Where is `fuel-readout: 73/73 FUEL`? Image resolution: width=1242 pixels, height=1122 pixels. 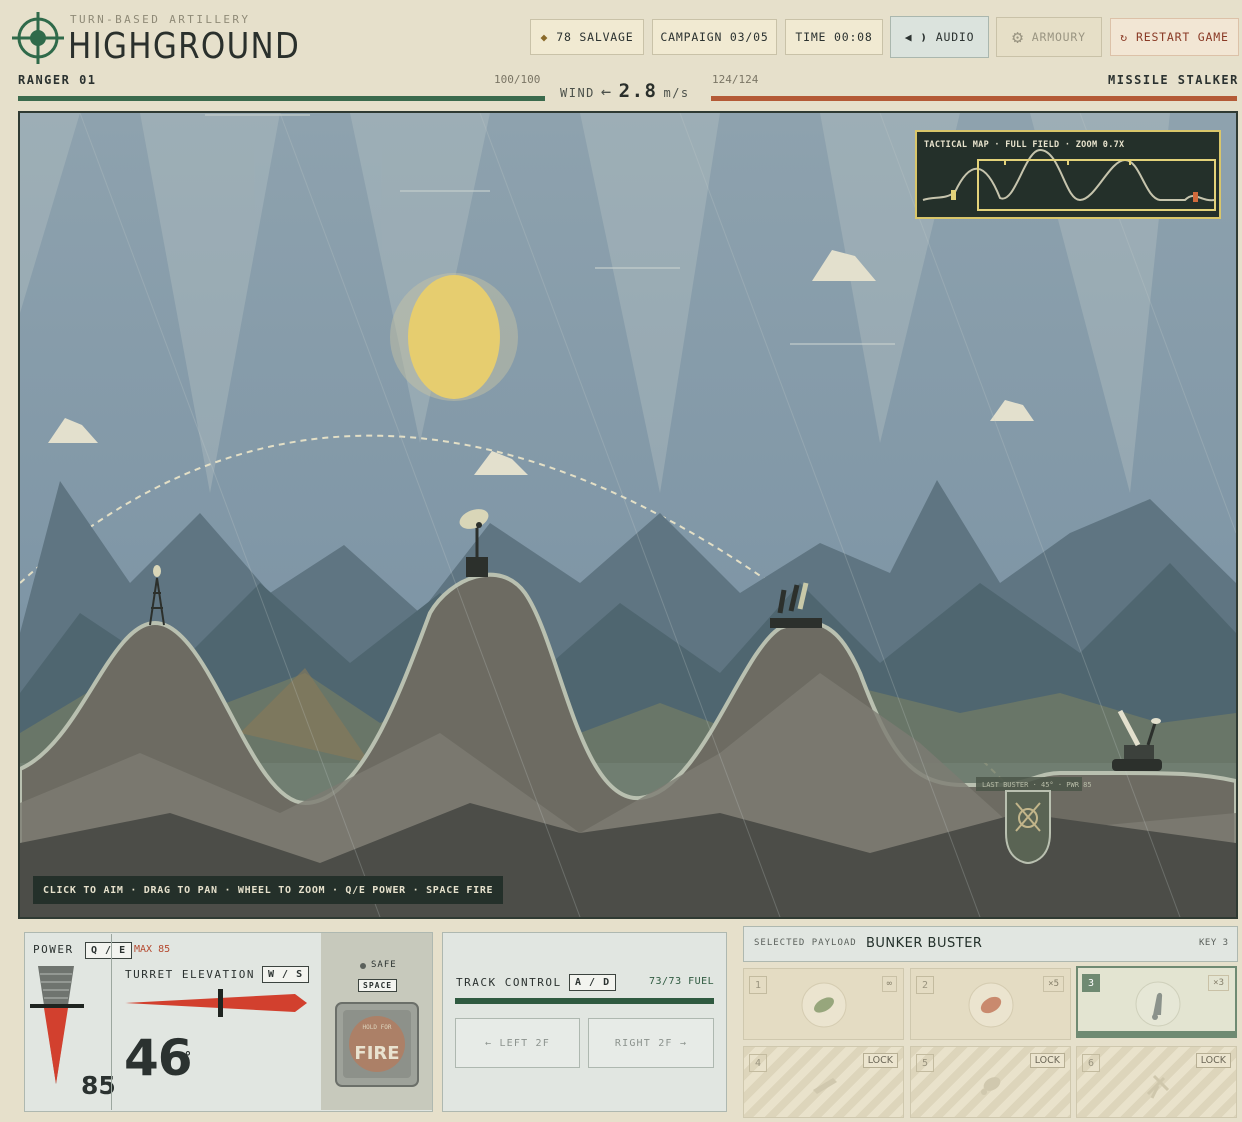
fuel-readout: 73/73 FUEL is located at coordinates (682, 981).